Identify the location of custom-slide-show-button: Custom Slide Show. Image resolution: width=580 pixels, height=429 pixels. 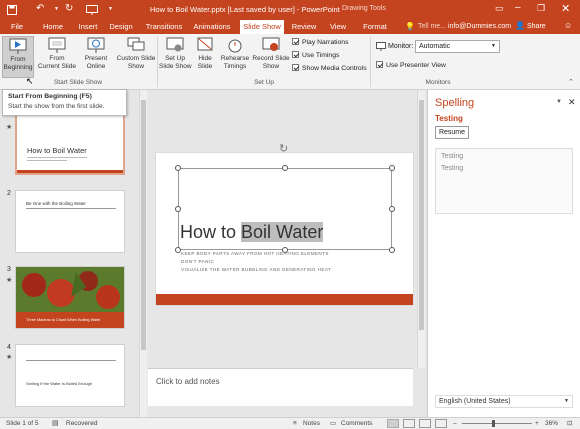
(136, 53).